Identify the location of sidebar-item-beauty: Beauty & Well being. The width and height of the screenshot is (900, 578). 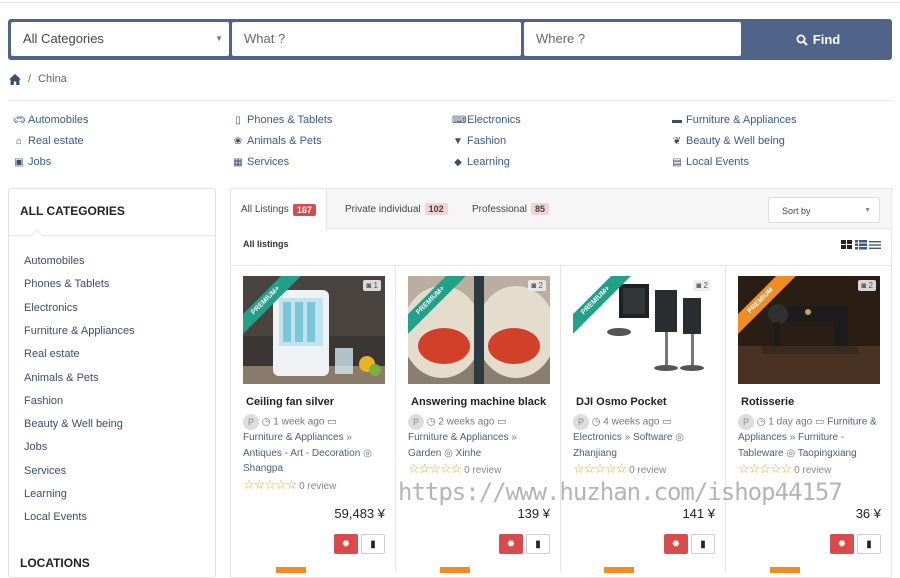
(73, 424).